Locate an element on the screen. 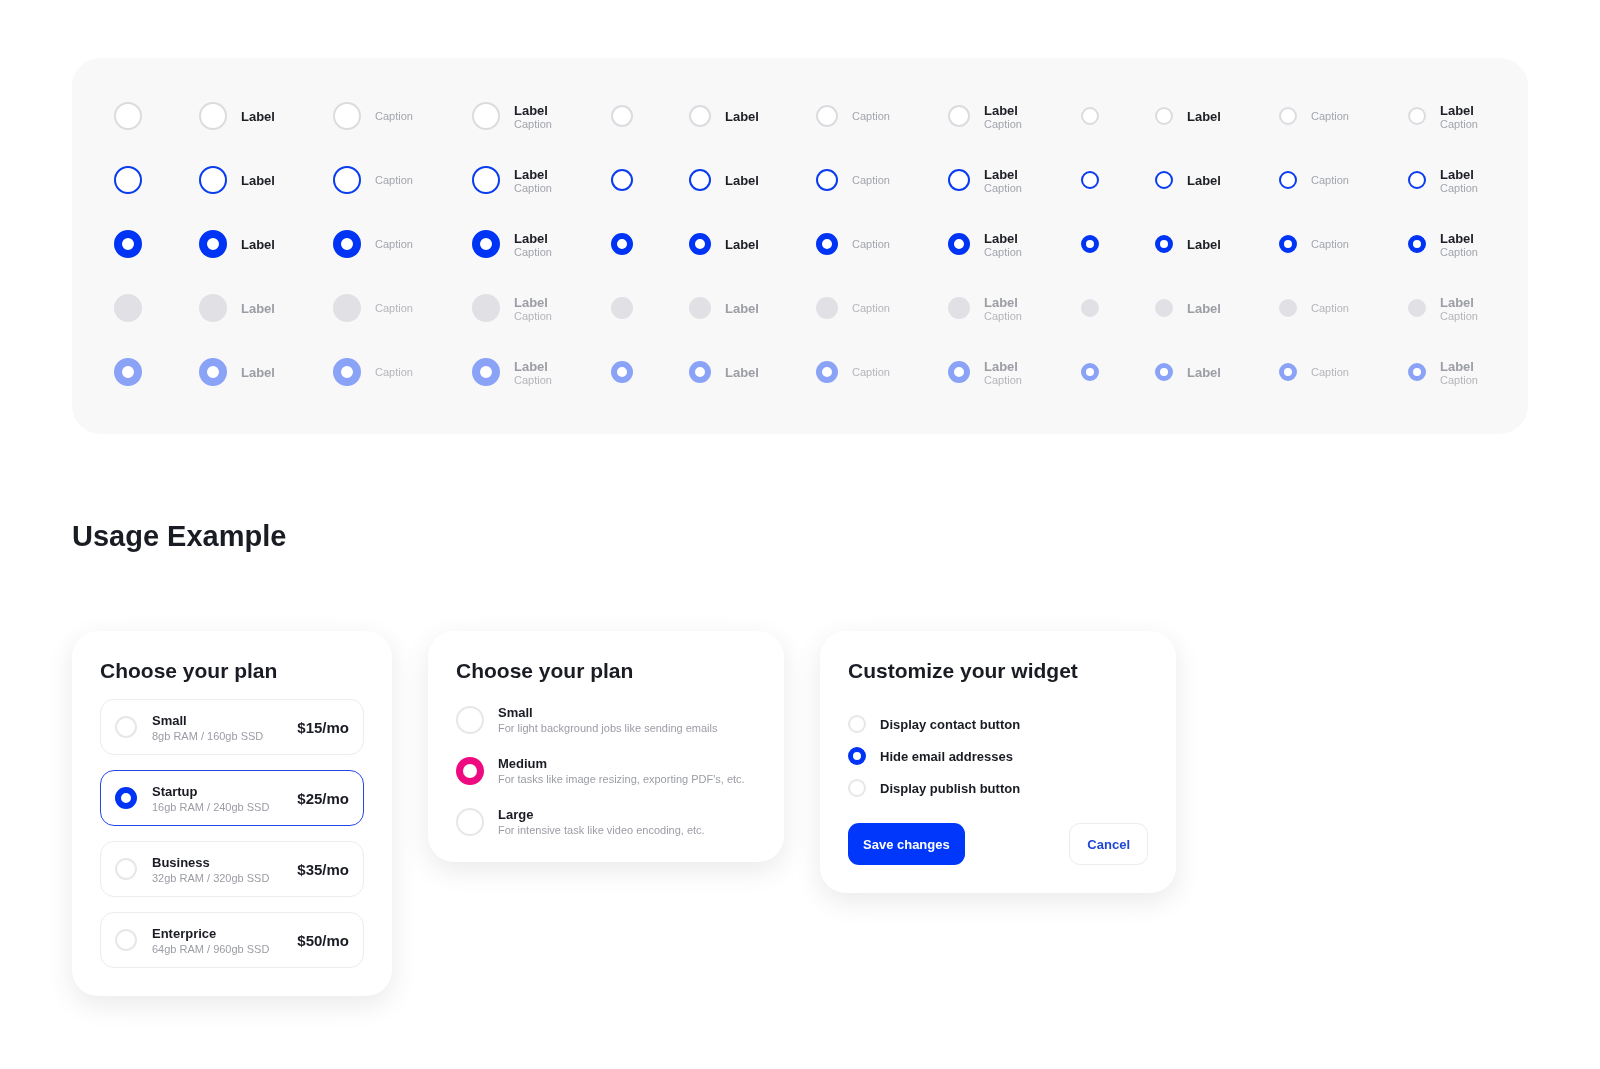  plan-specs: 16gb RAM / 240gb SSD is located at coordinates (211, 806).